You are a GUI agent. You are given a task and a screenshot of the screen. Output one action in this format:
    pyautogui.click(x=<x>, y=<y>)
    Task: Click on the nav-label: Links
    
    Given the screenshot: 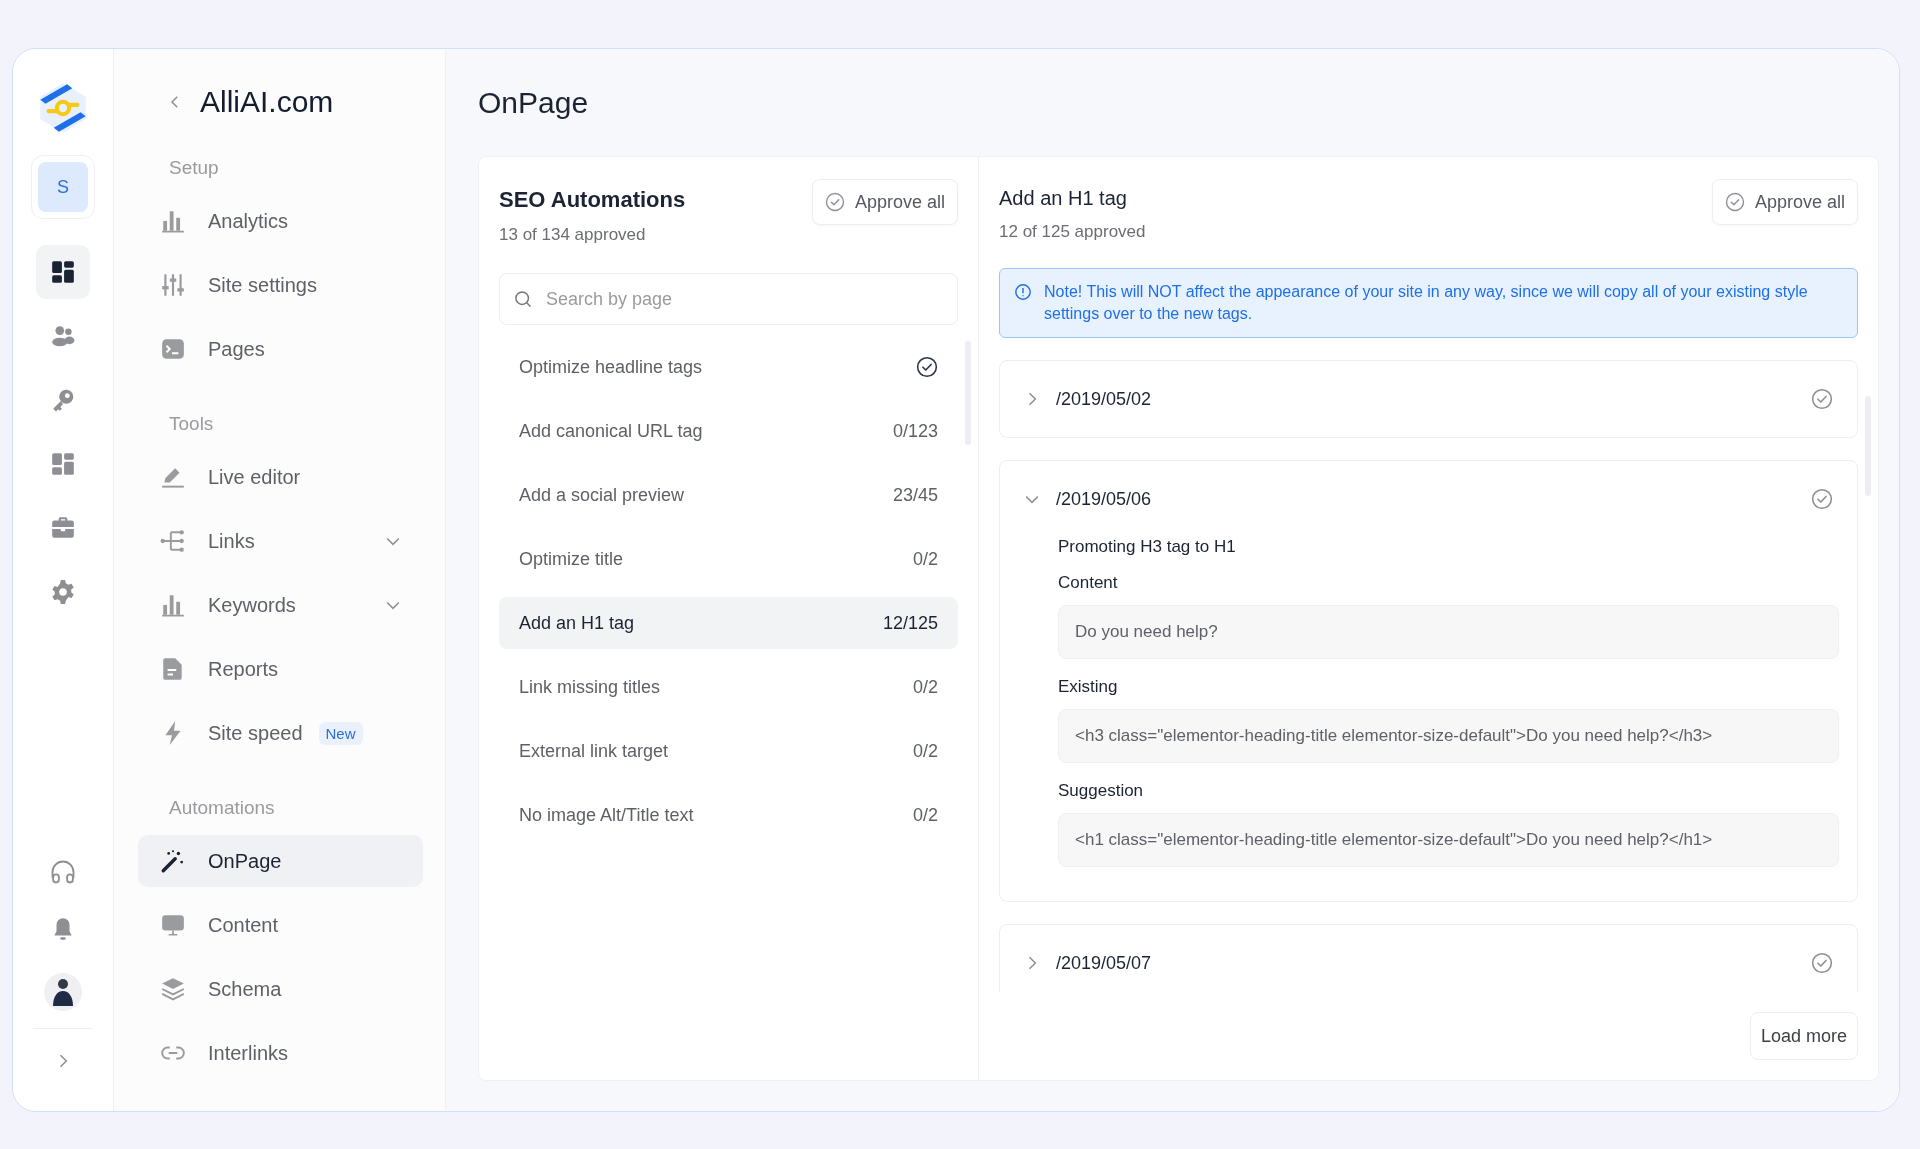 What is the action you would take?
    pyautogui.click(x=231, y=541)
    